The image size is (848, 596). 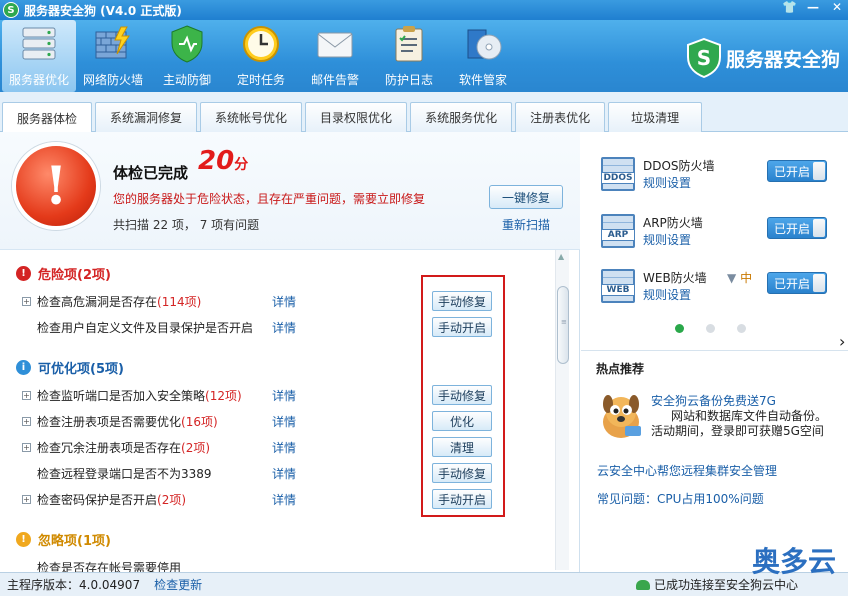 What do you see at coordinates (179, 301) in the screenshot?
I see `check-count: (114项)` at bounding box center [179, 301].